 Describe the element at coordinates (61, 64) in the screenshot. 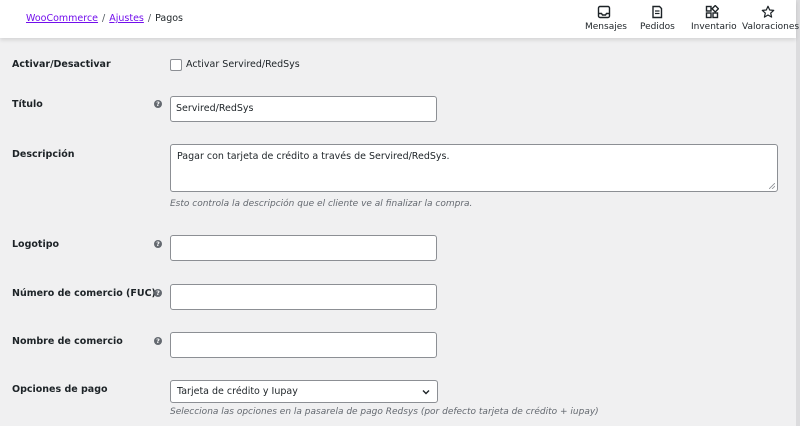

I see `enable-label: Activar/Desactivar` at that location.